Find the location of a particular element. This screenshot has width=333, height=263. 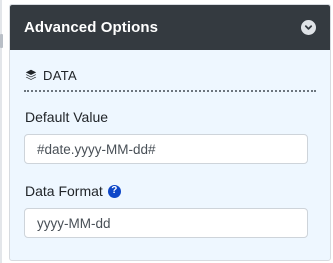

section-title: DATA is located at coordinates (60, 75).